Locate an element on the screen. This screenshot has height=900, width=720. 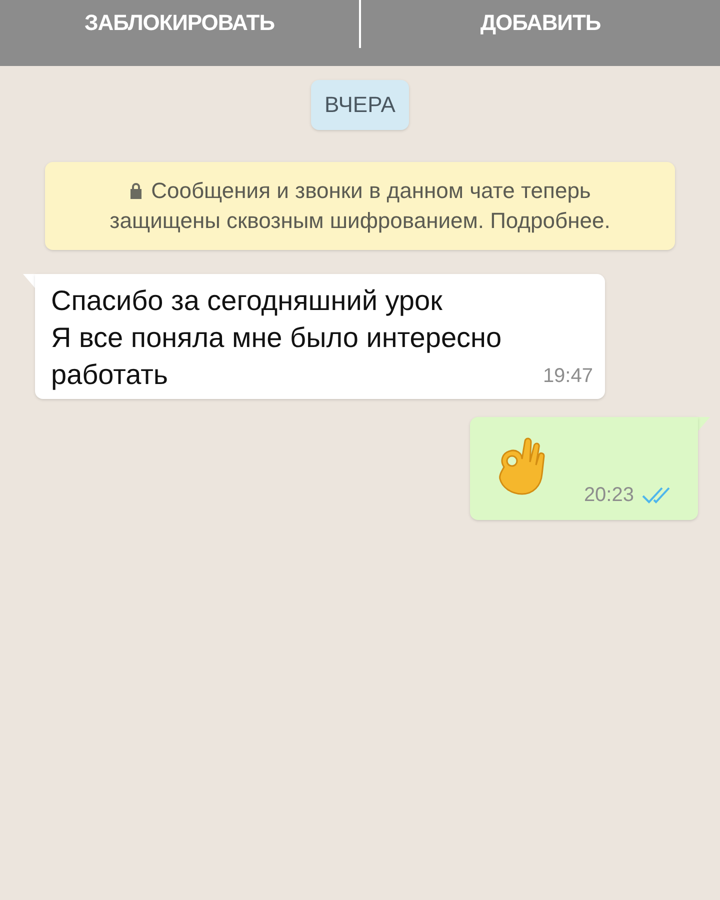
toolbar-button: ДОБАВИТЬ is located at coordinates (540, 33).